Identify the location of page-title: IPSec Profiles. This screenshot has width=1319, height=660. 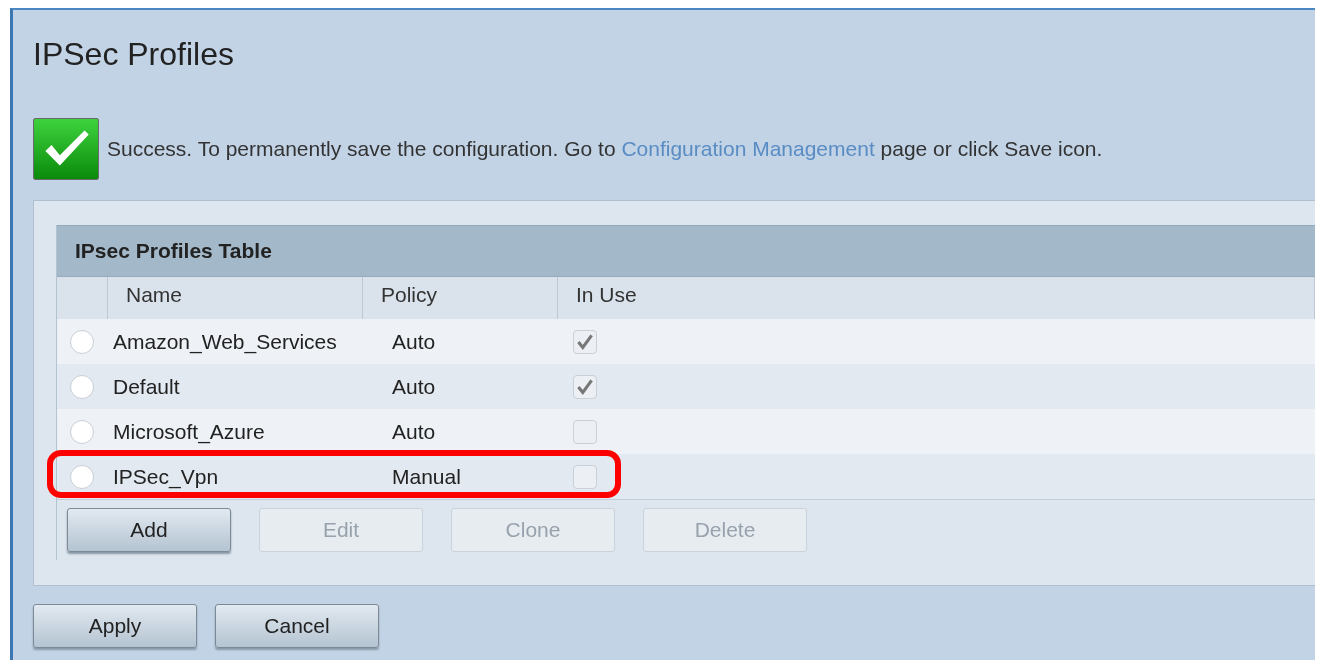
(134, 53).